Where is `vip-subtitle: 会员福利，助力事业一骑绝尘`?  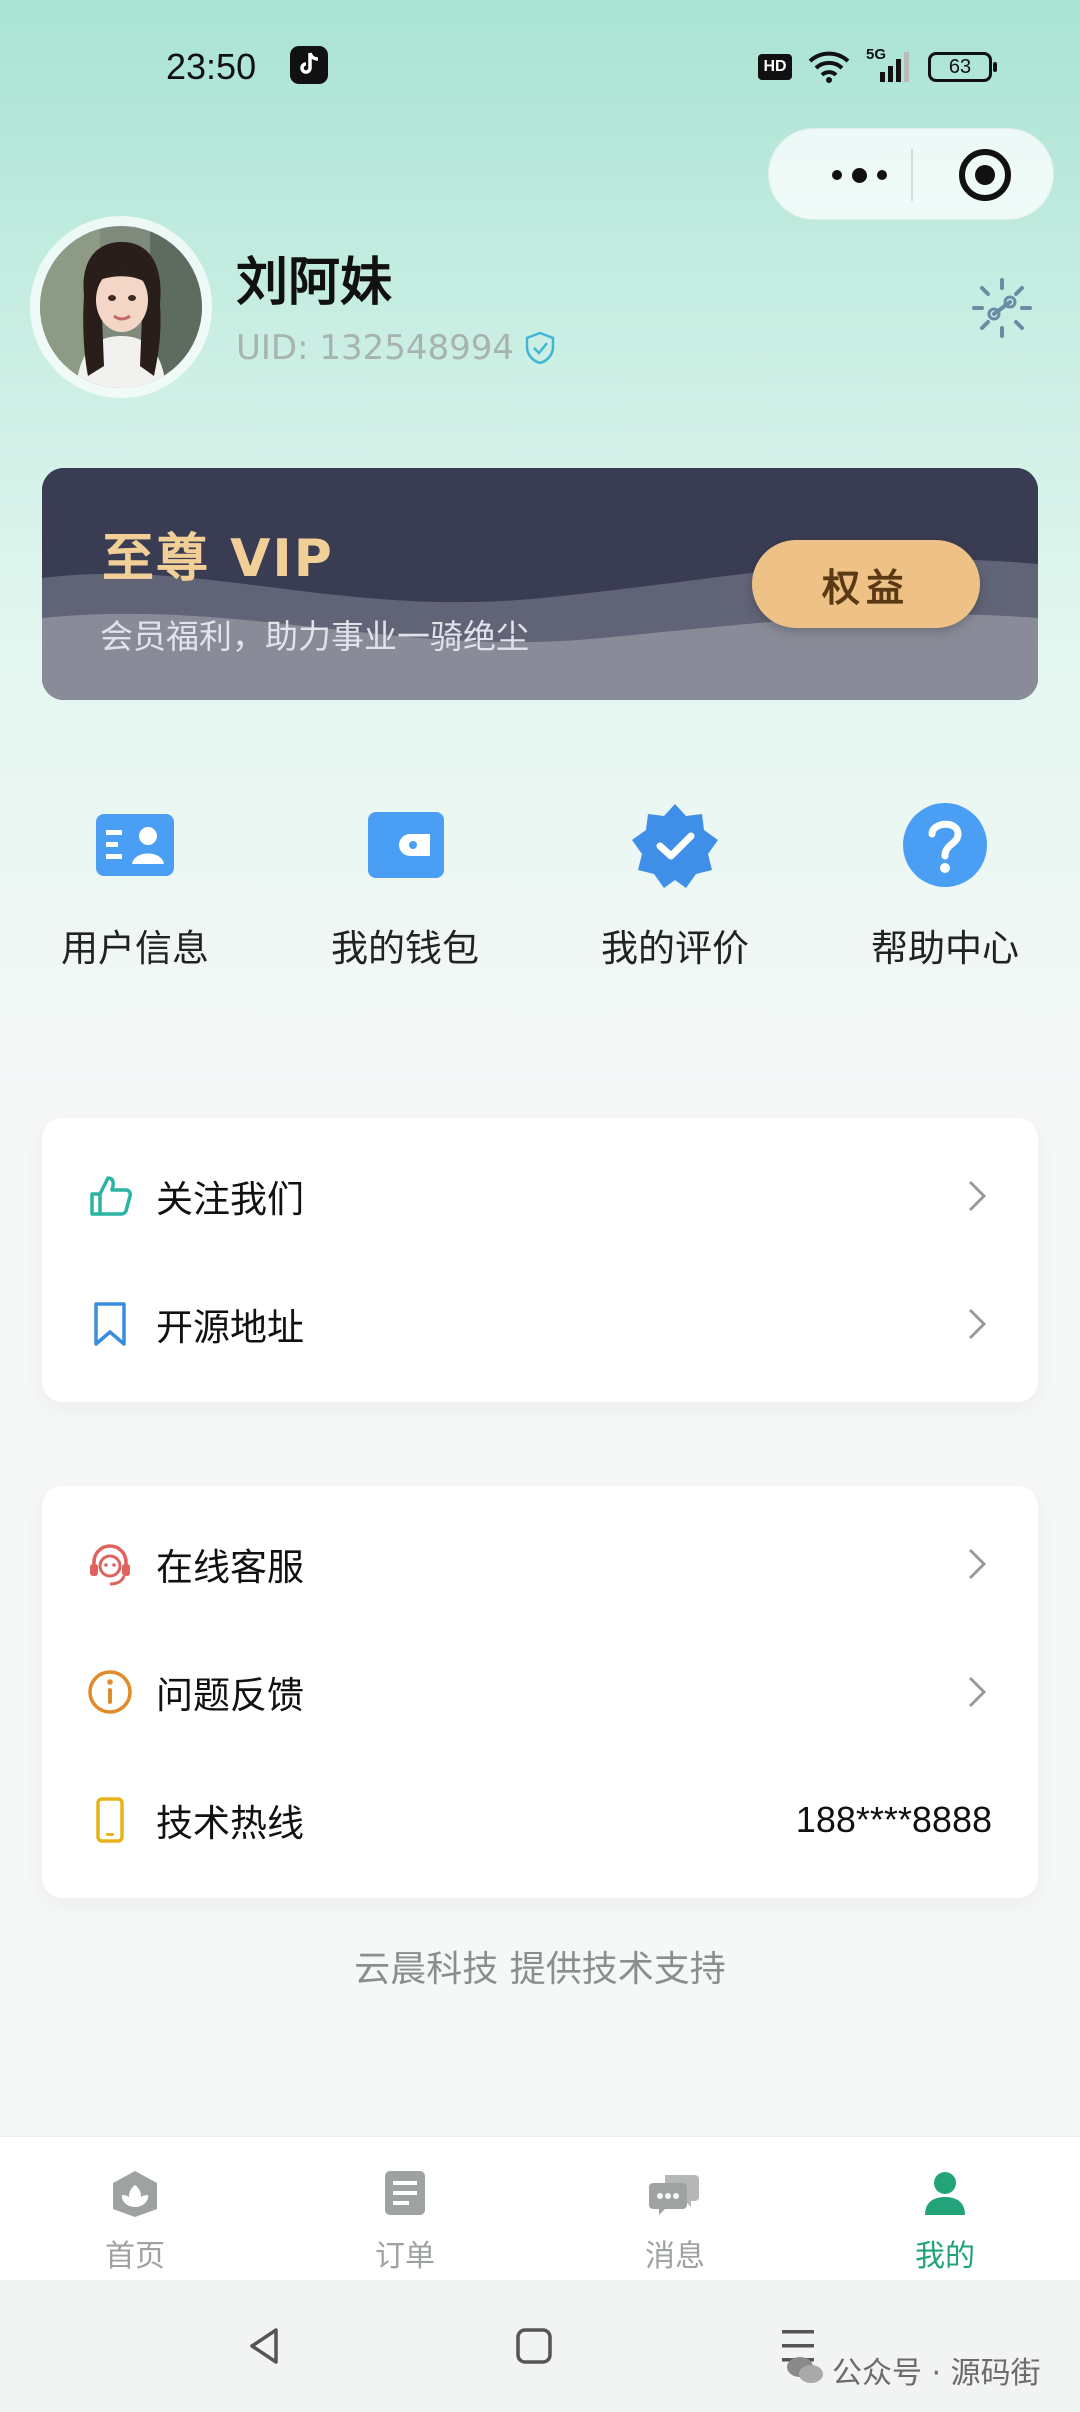 vip-subtitle: 会员福利，助力事业一骑绝尘 is located at coordinates (314, 636).